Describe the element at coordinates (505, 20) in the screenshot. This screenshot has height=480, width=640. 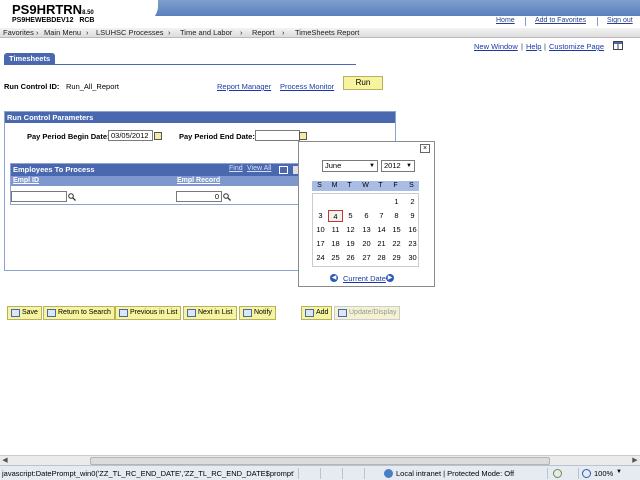
I see `home-link: Home` at that location.